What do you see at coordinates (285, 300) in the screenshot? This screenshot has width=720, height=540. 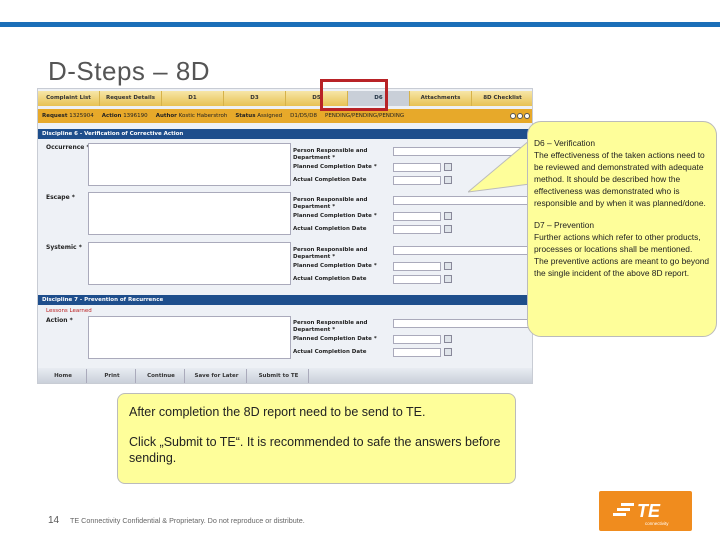 I see `section-7-header: Discipline 7 - Prevention of Recurrence` at bounding box center [285, 300].